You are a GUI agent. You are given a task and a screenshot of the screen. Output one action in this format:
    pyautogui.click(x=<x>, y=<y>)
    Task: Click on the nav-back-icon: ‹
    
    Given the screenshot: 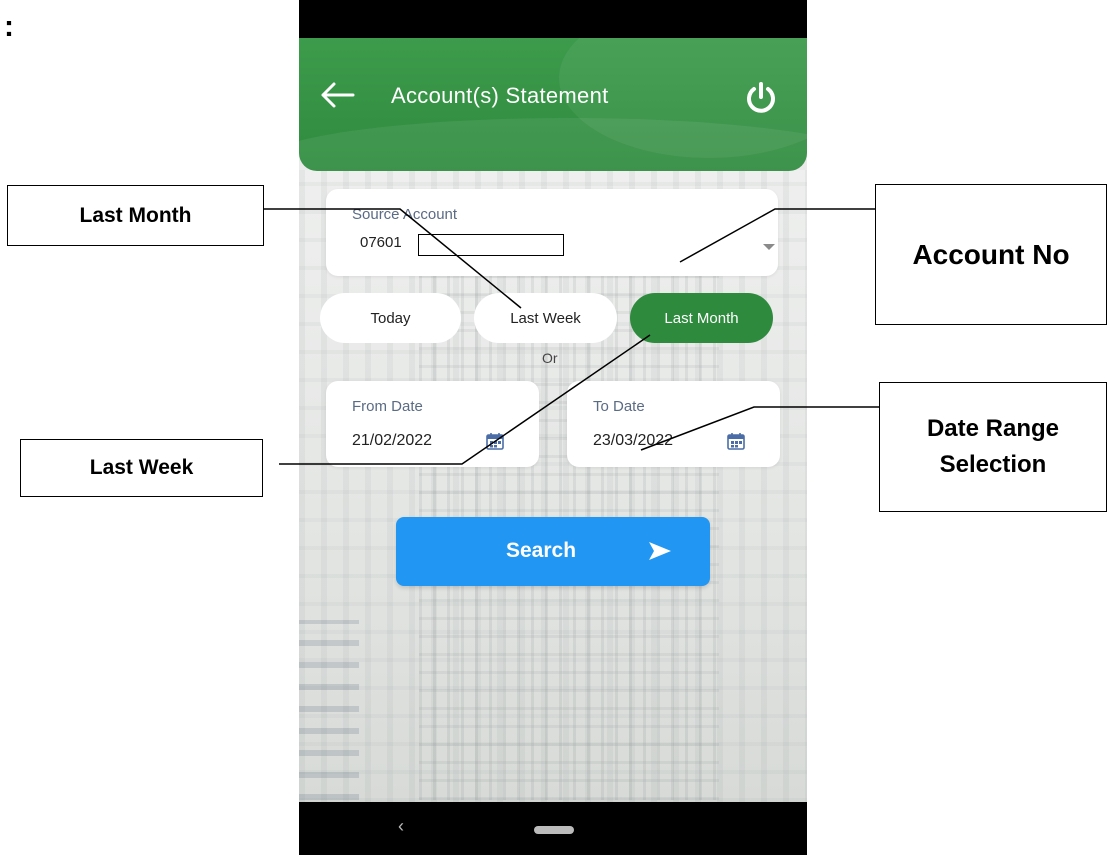 What is the action you would take?
    pyautogui.click(x=401, y=826)
    